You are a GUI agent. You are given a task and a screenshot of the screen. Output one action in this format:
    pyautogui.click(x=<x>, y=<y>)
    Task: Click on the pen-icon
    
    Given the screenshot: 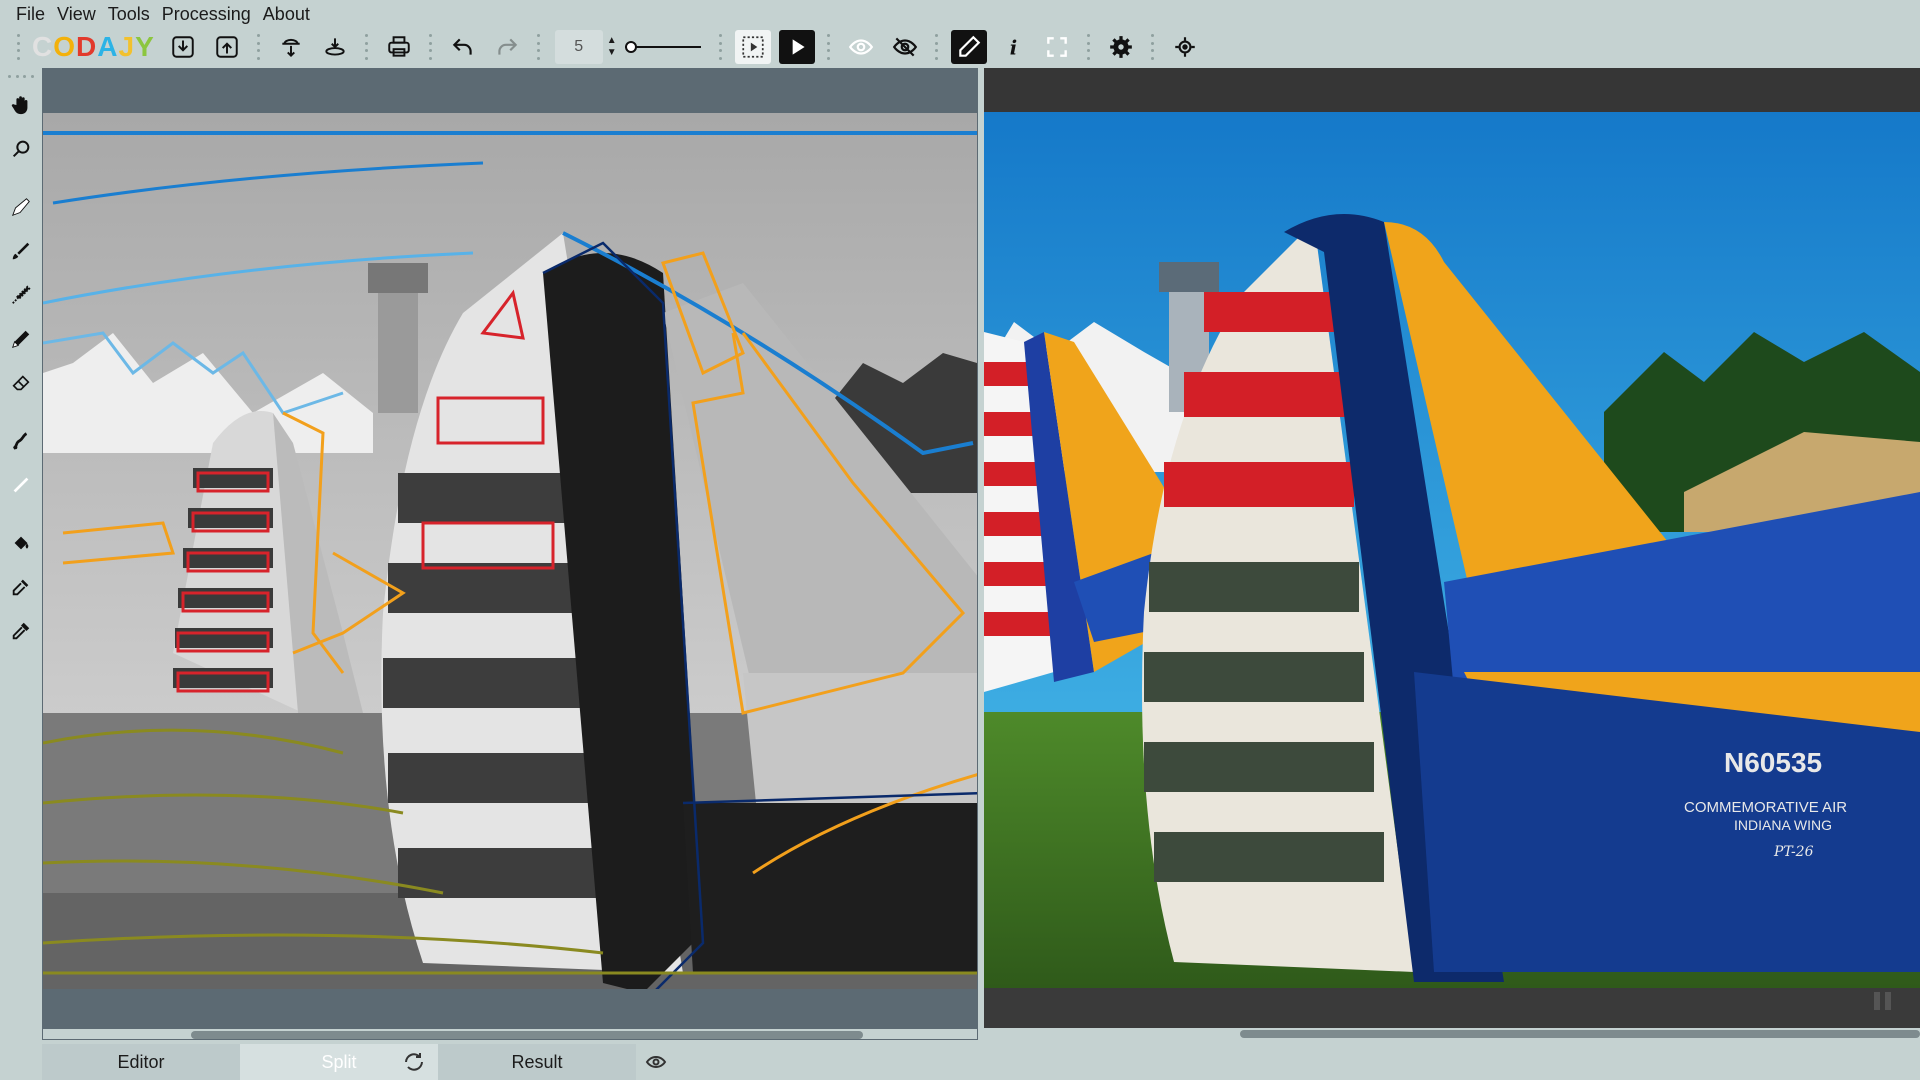 What is the action you would take?
    pyautogui.click(x=969, y=46)
    